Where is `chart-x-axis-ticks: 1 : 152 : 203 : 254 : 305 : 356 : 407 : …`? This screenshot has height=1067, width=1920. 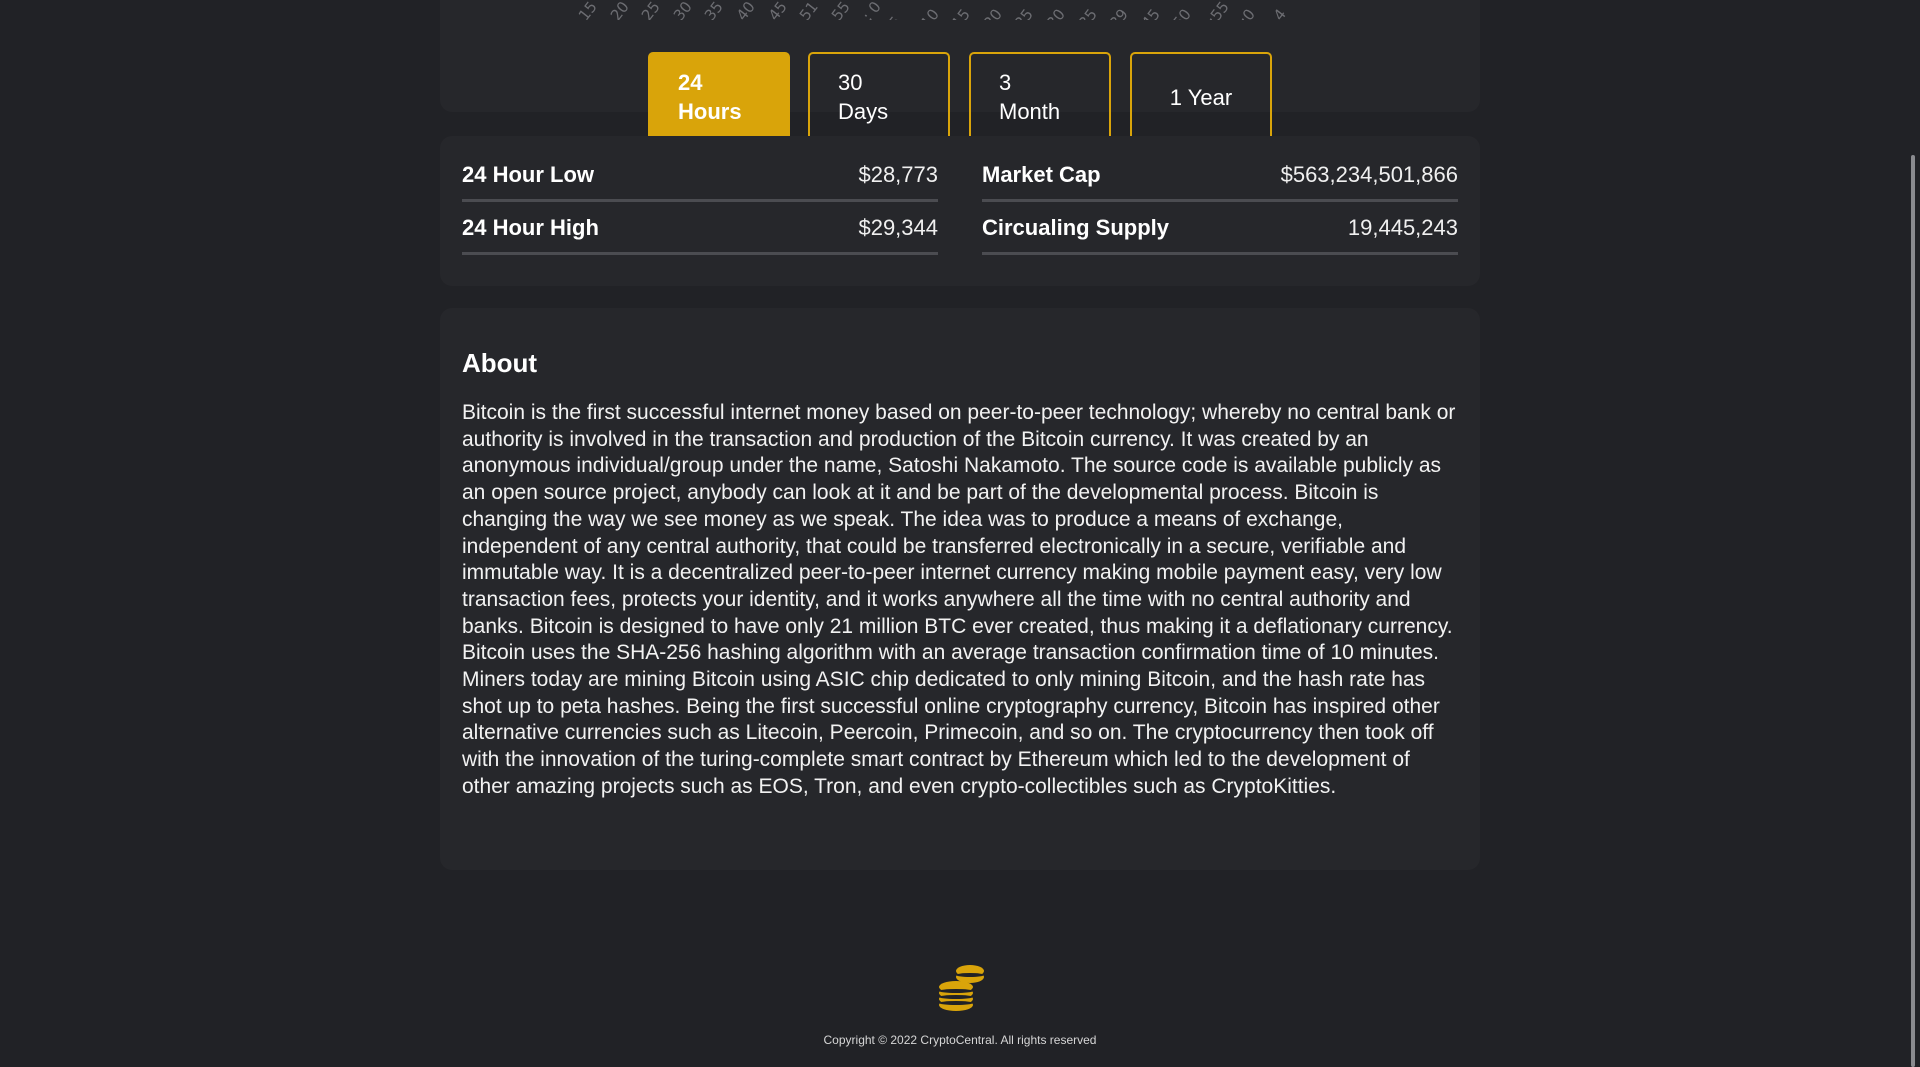 chart-x-axis-ticks: 1 : 152 : 203 : 254 : 305 : 356 : 407 : … is located at coordinates (960, 10).